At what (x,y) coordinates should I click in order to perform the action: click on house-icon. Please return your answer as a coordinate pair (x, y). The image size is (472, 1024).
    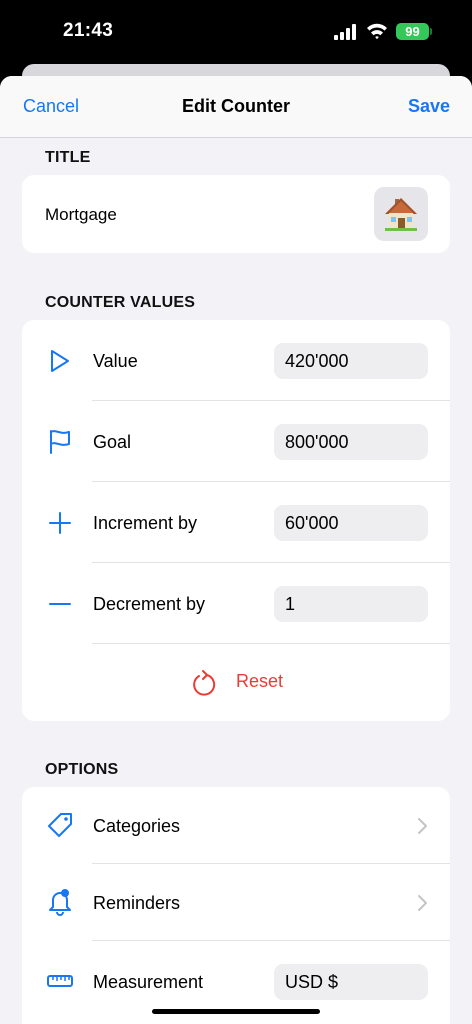
    Looking at the image, I should click on (401, 214).